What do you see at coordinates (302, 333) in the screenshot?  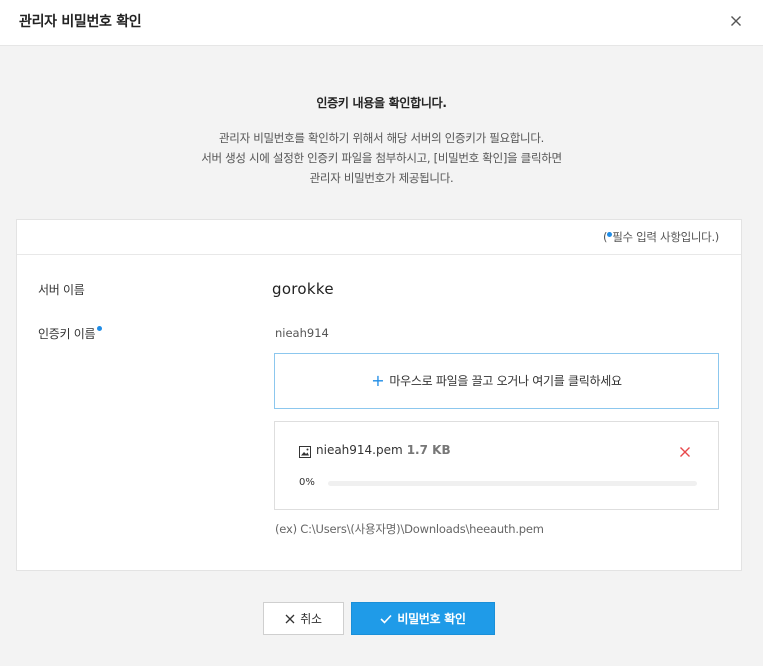 I see `auth-key-value: nieah914` at bounding box center [302, 333].